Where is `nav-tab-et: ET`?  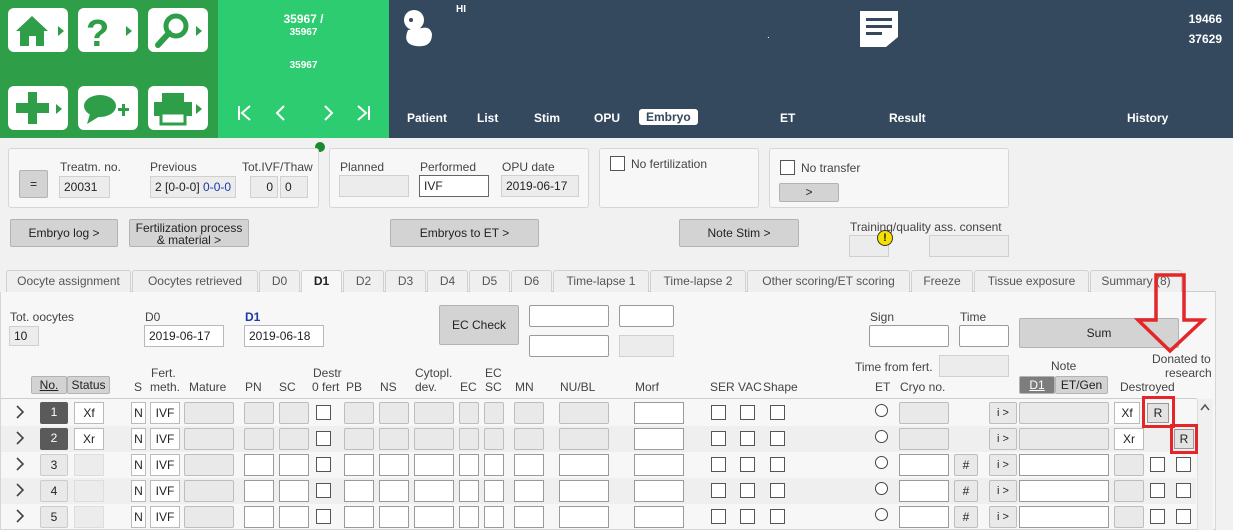 nav-tab-et: ET is located at coordinates (787, 118).